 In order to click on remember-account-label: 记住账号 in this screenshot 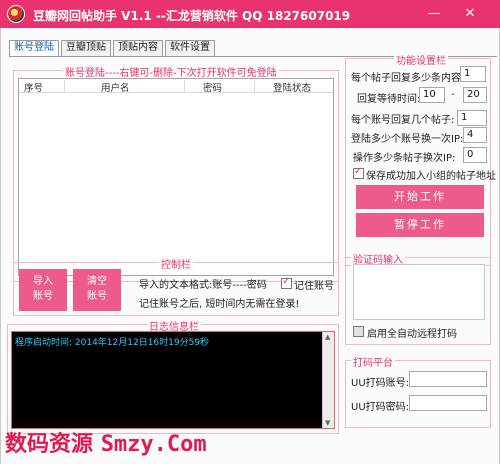, I will do `click(314, 286)`.